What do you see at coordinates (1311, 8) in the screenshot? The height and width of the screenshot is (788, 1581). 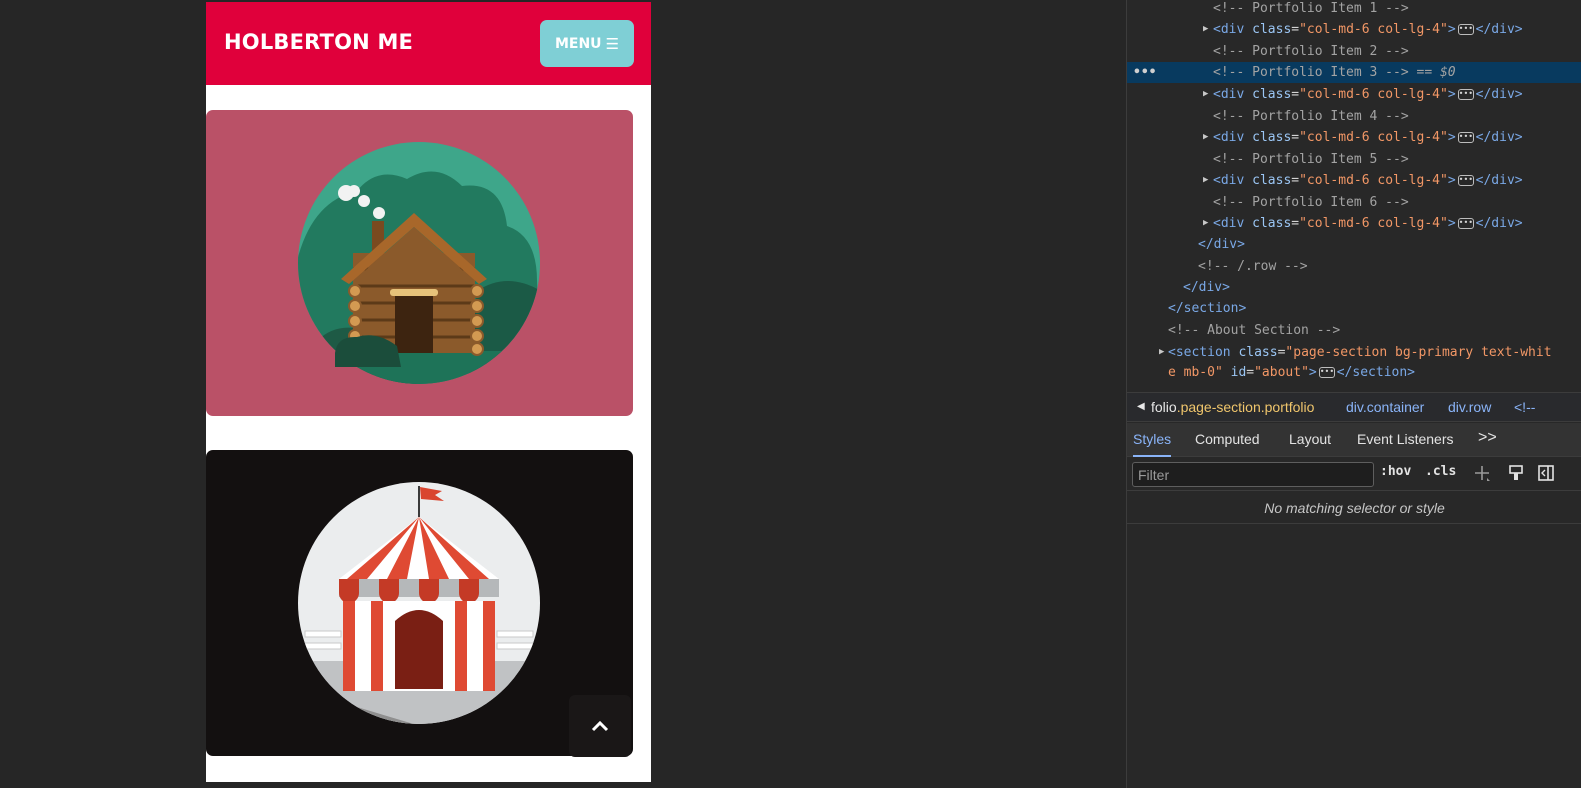 I see `dom-node-text: <!-- Portfolio Item 1 -->` at bounding box center [1311, 8].